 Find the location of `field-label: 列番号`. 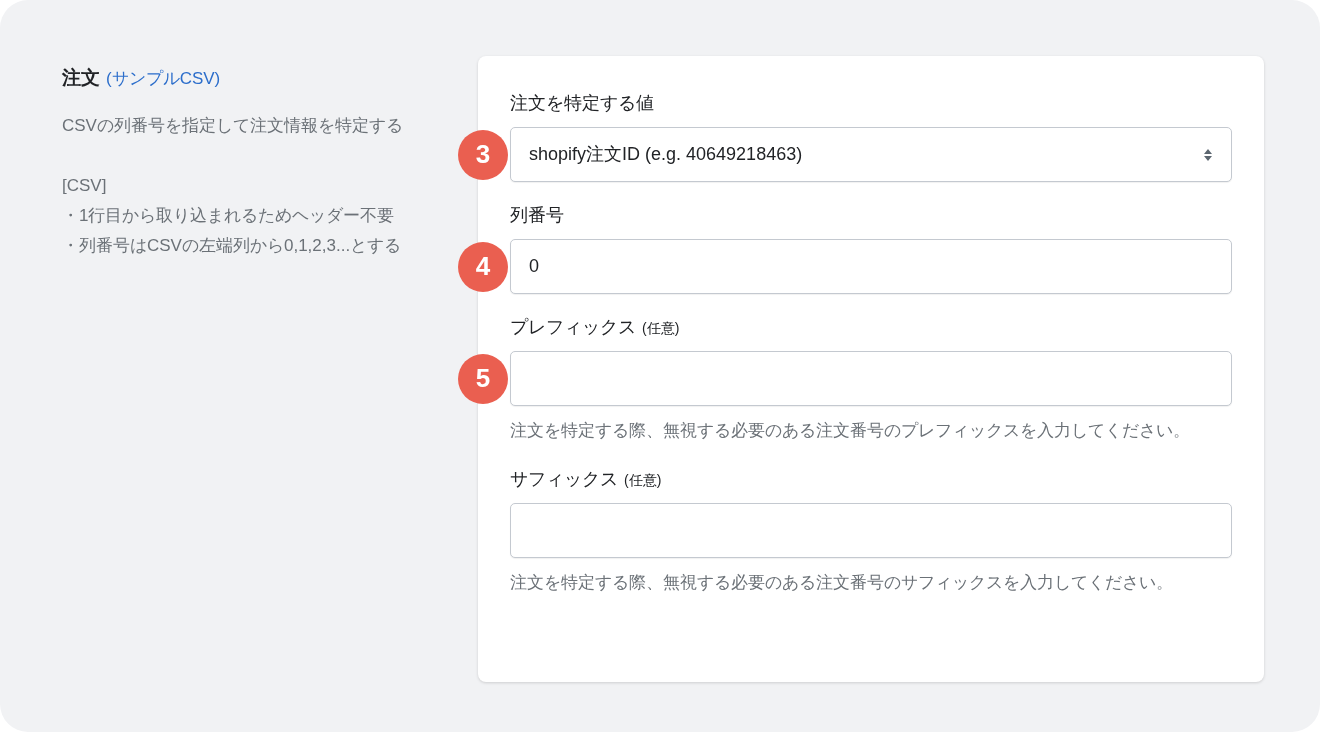

field-label: 列番号 is located at coordinates (537, 215).